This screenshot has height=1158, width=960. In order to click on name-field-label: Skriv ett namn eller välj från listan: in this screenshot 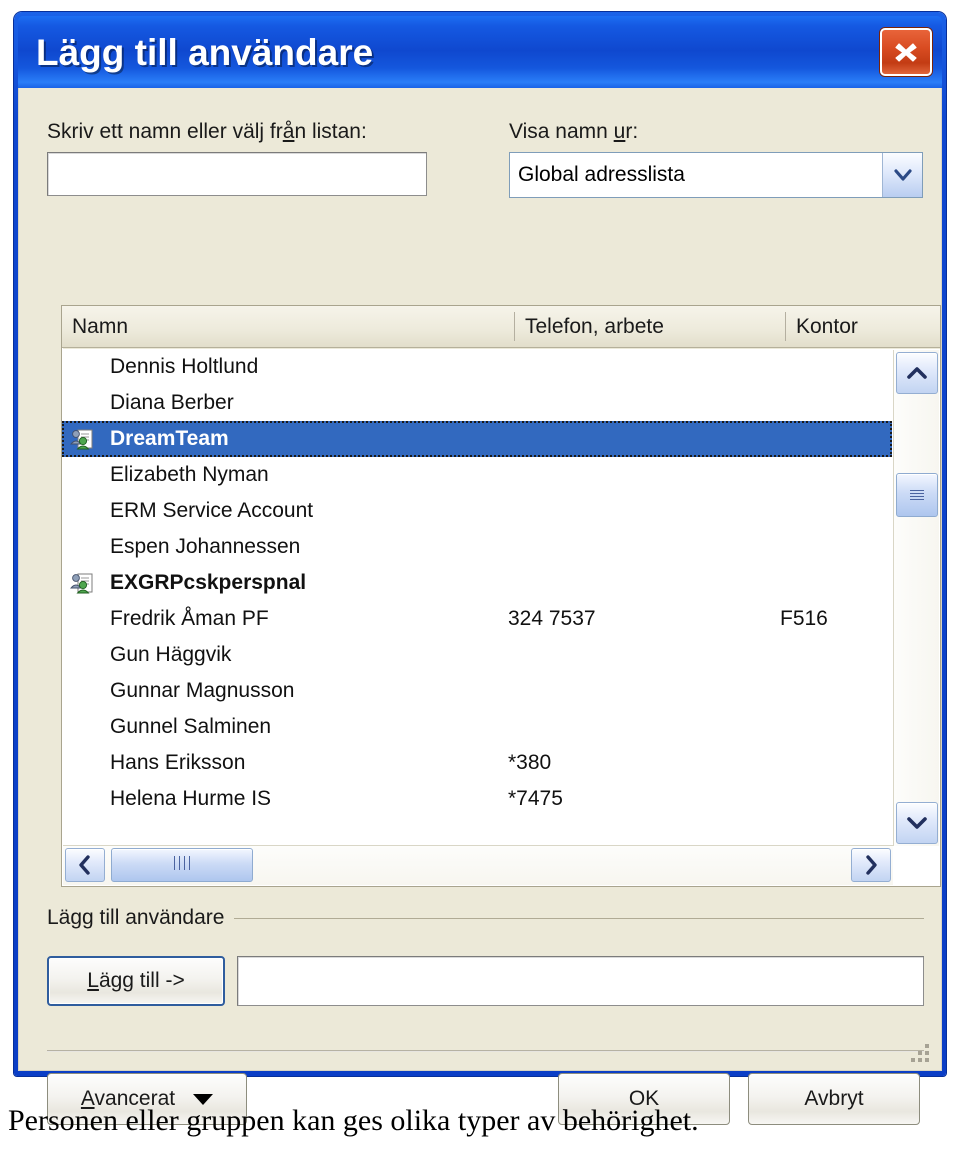, I will do `click(207, 131)`.